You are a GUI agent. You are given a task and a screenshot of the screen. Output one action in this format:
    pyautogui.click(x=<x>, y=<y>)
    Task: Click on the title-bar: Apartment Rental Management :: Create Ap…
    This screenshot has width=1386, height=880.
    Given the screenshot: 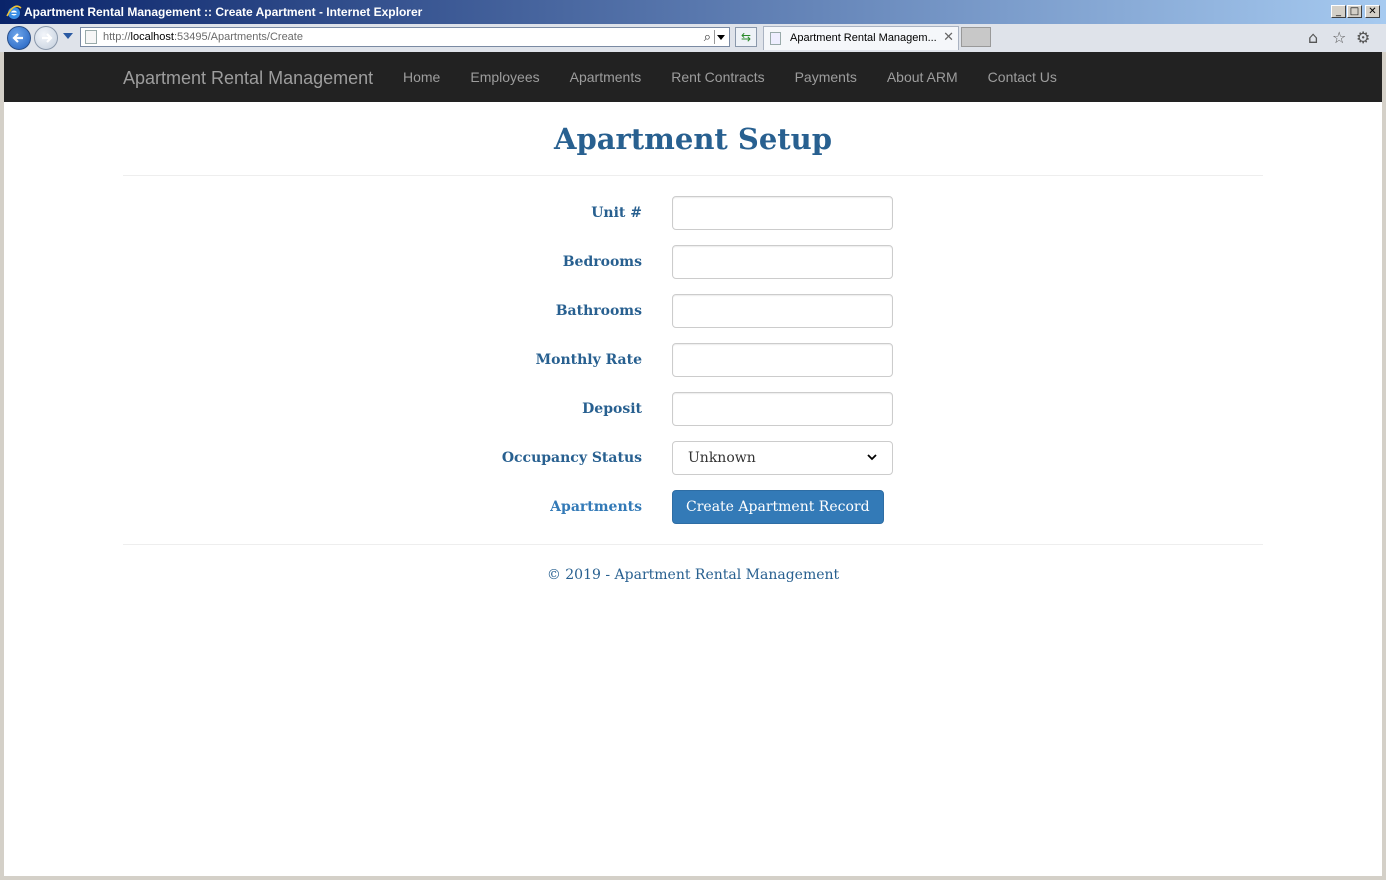 What is the action you would take?
    pyautogui.click(x=693, y=12)
    